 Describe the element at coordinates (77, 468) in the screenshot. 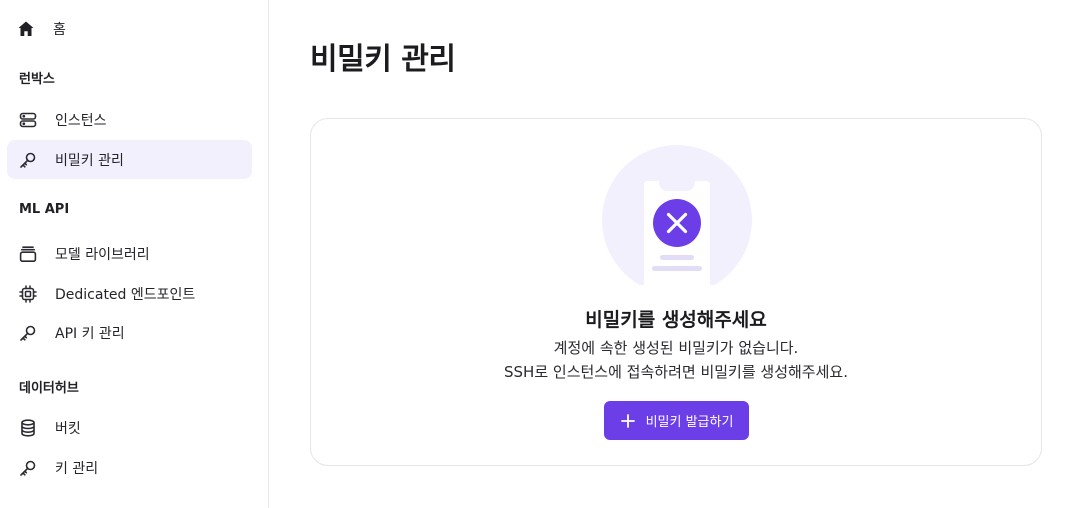

I see `sidebar-item-label: 키 관리` at that location.